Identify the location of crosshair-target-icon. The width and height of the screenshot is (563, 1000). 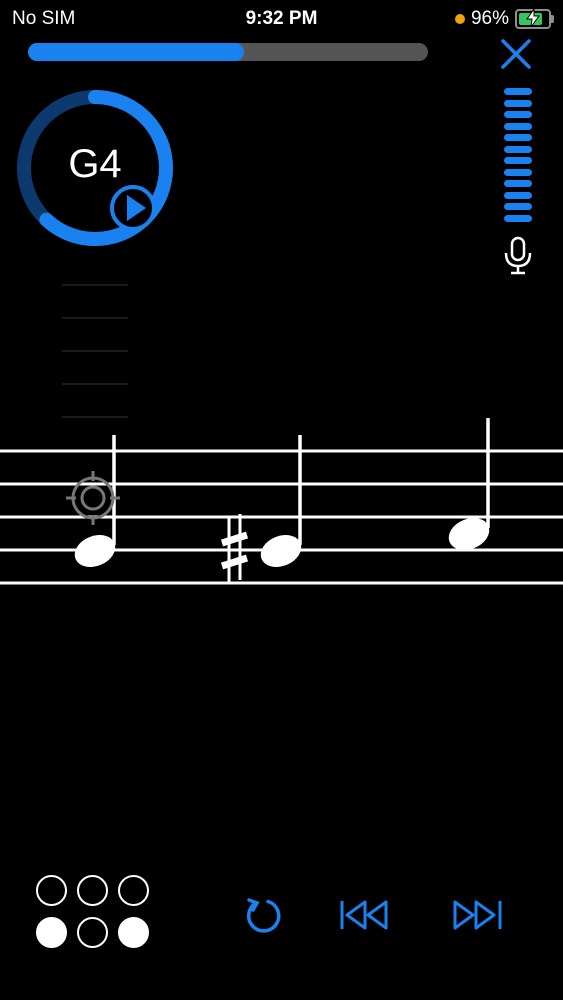
(93, 498).